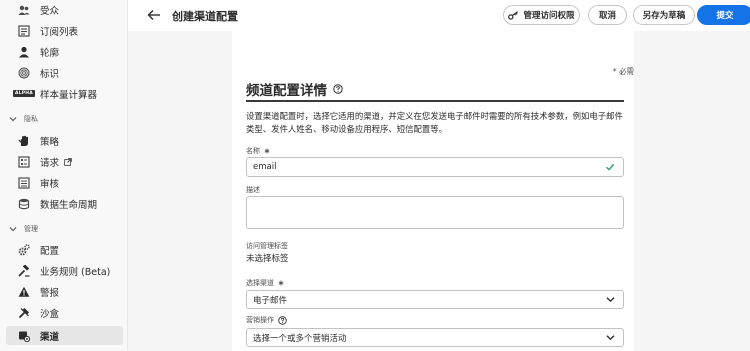 The image size is (750, 351). I want to click on sidebar-item-data-lifecycle: 数据生命周期, so click(64, 203).